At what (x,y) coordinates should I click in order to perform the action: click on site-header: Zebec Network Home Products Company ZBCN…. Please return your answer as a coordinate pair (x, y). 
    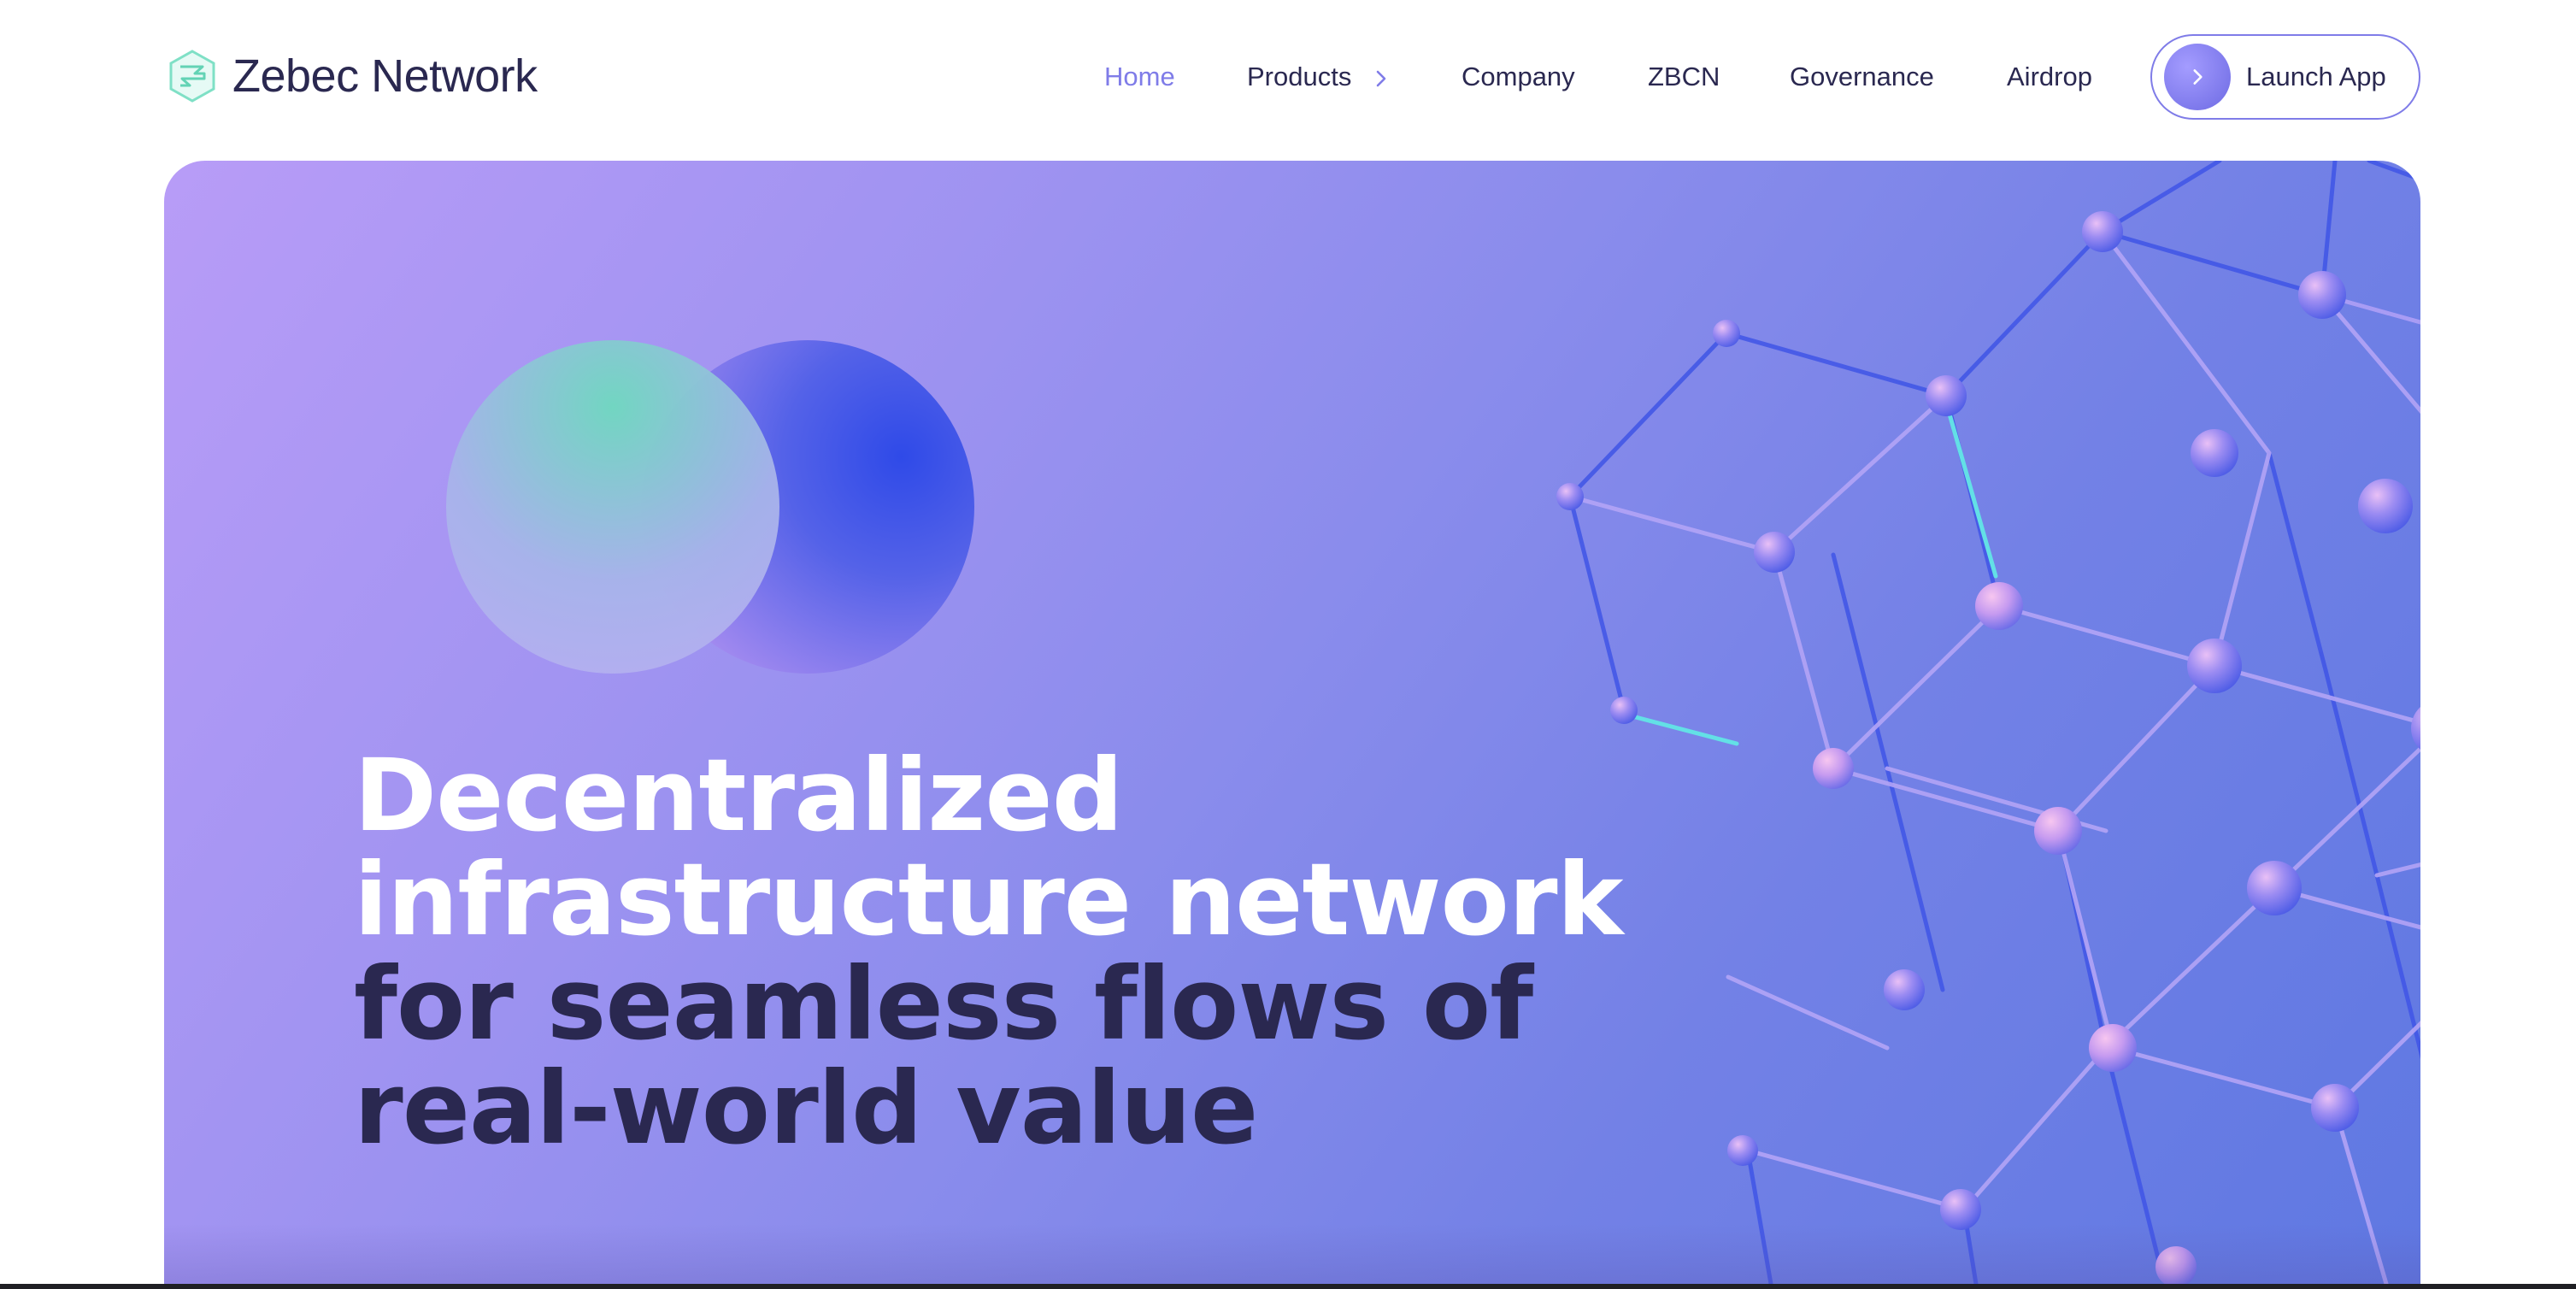
    Looking at the image, I should click on (1288, 77).